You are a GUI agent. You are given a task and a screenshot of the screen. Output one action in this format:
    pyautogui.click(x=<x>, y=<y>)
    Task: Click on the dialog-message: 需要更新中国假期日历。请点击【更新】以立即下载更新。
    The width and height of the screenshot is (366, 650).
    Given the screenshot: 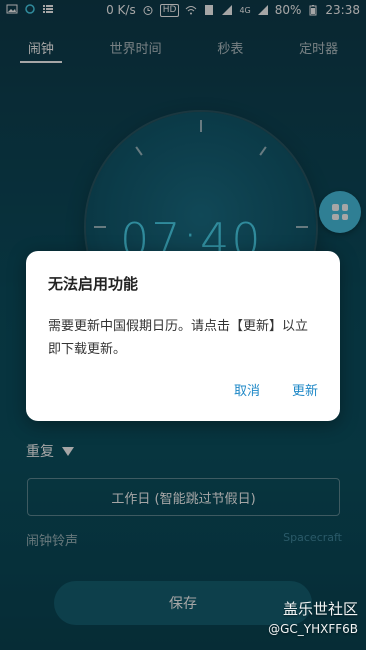 What is the action you would take?
    pyautogui.click(x=178, y=338)
    